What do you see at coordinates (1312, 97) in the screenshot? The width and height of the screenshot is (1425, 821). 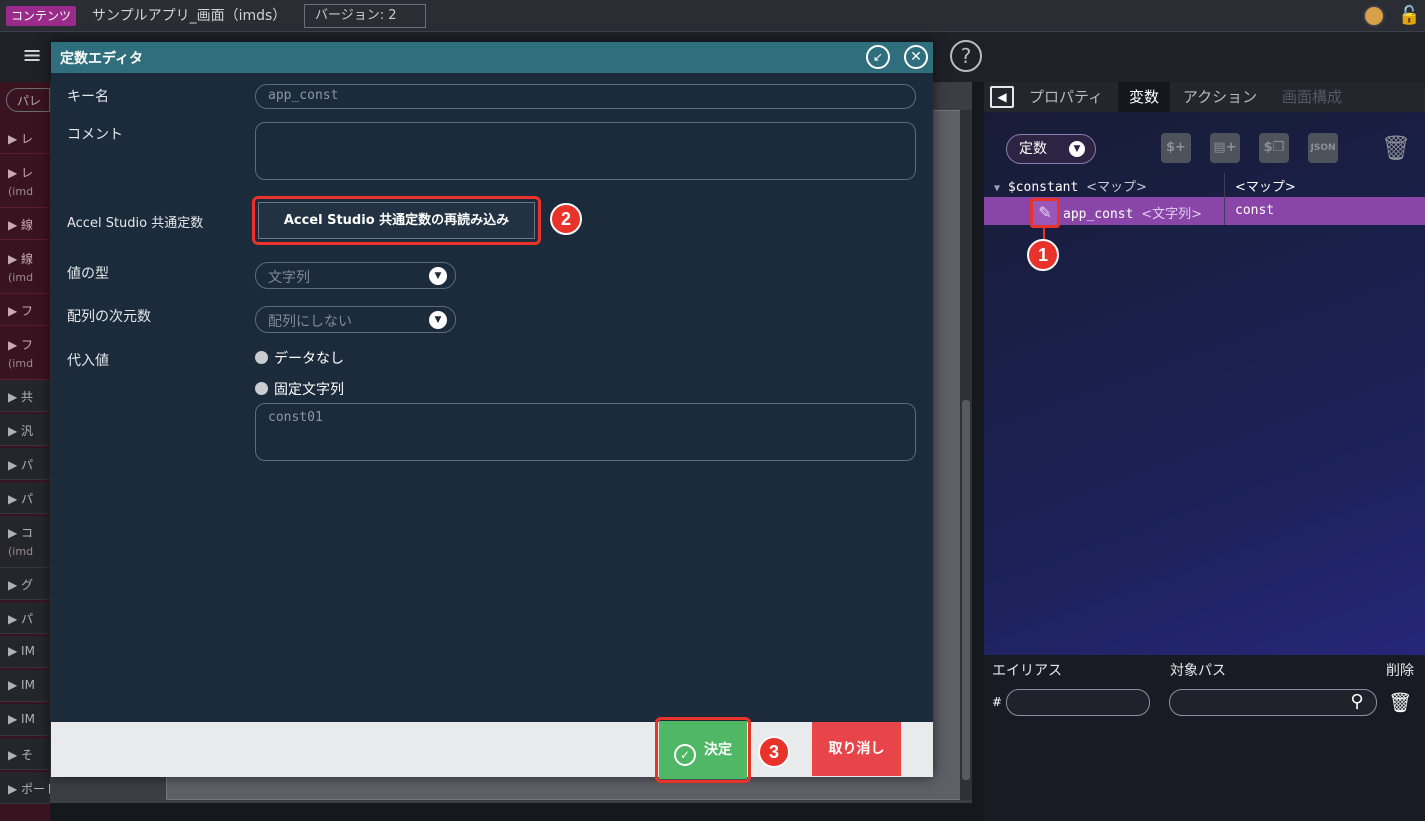 I see `tab-screen-structure: 画面構成` at bounding box center [1312, 97].